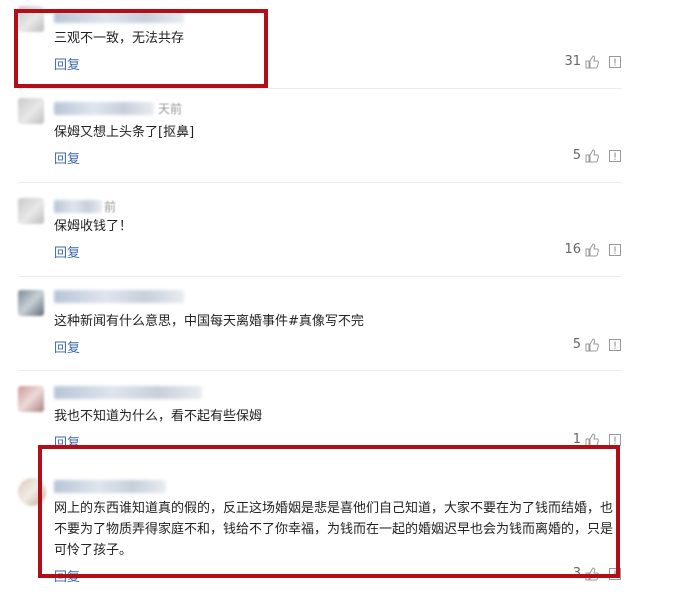 The image size is (700, 596). Describe the element at coordinates (141, 48) in the screenshot. I see `highlight-box` at that location.